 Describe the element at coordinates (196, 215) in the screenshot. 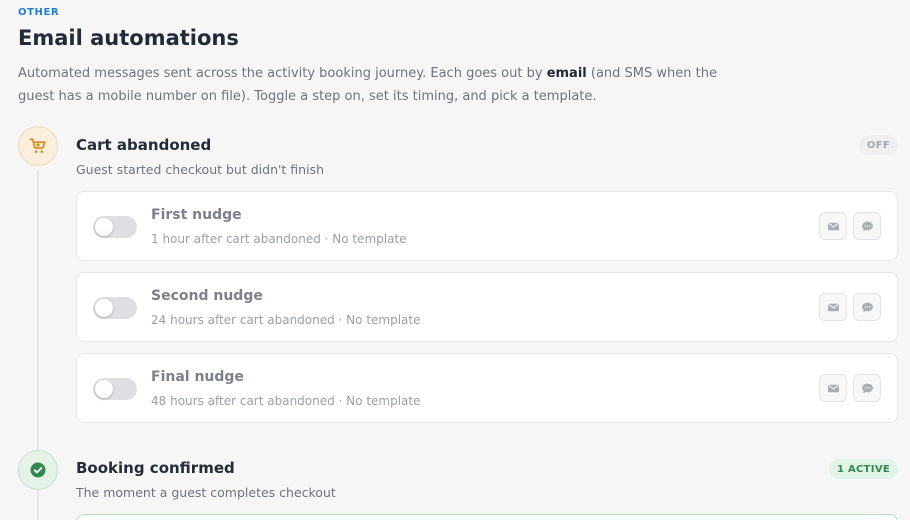

I see `step-title: First nudge` at that location.